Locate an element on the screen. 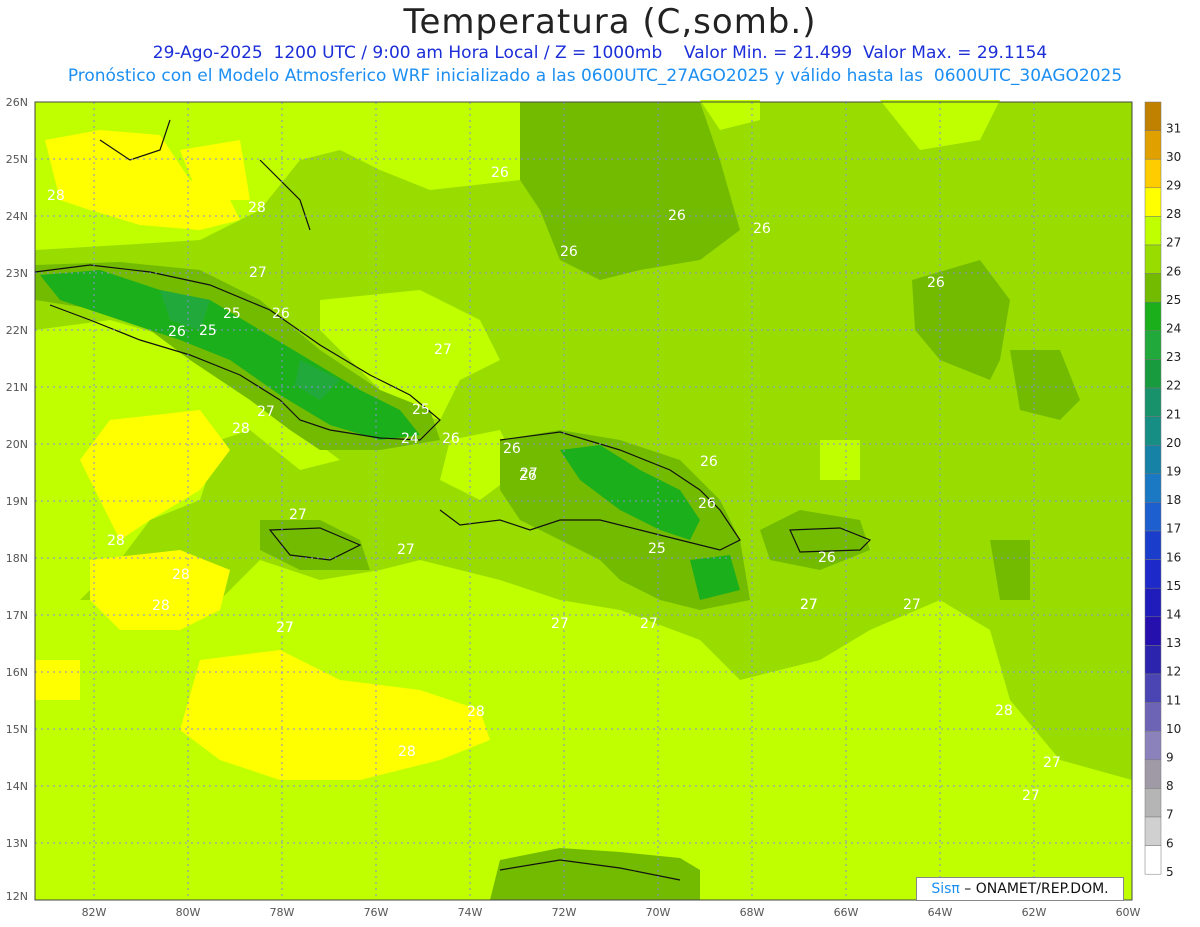 The height and width of the screenshot is (927, 1200). colorbar-label: 26 is located at coordinates (1173, 271).